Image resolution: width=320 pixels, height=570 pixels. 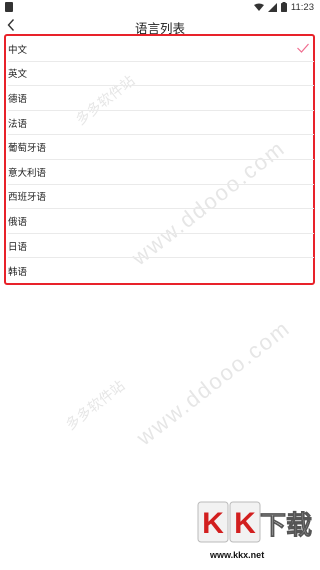 What do you see at coordinates (161, 246) in the screenshot?
I see `language-item-japanese: 日语` at bounding box center [161, 246].